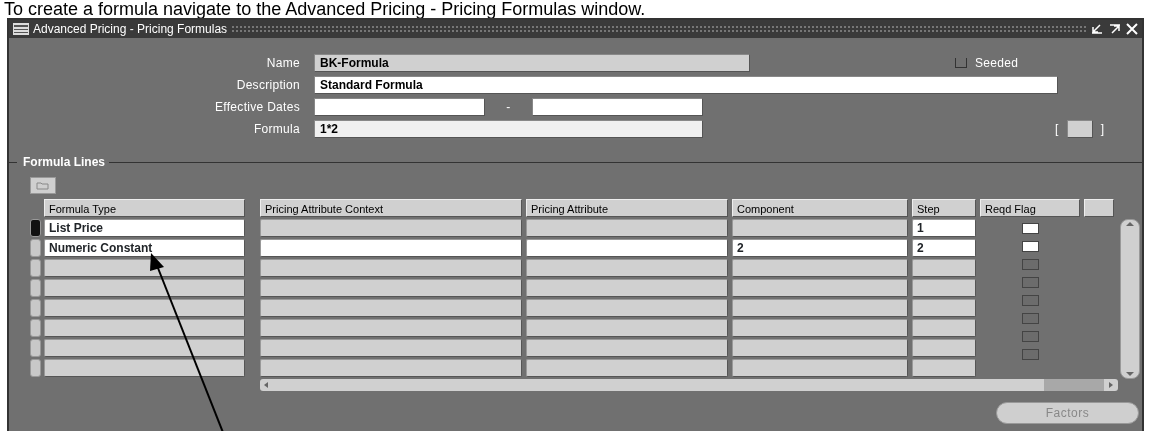  What do you see at coordinates (997, 63) in the screenshot?
I see `checkbox-label: Seeded` at bounding box center [997, 63].